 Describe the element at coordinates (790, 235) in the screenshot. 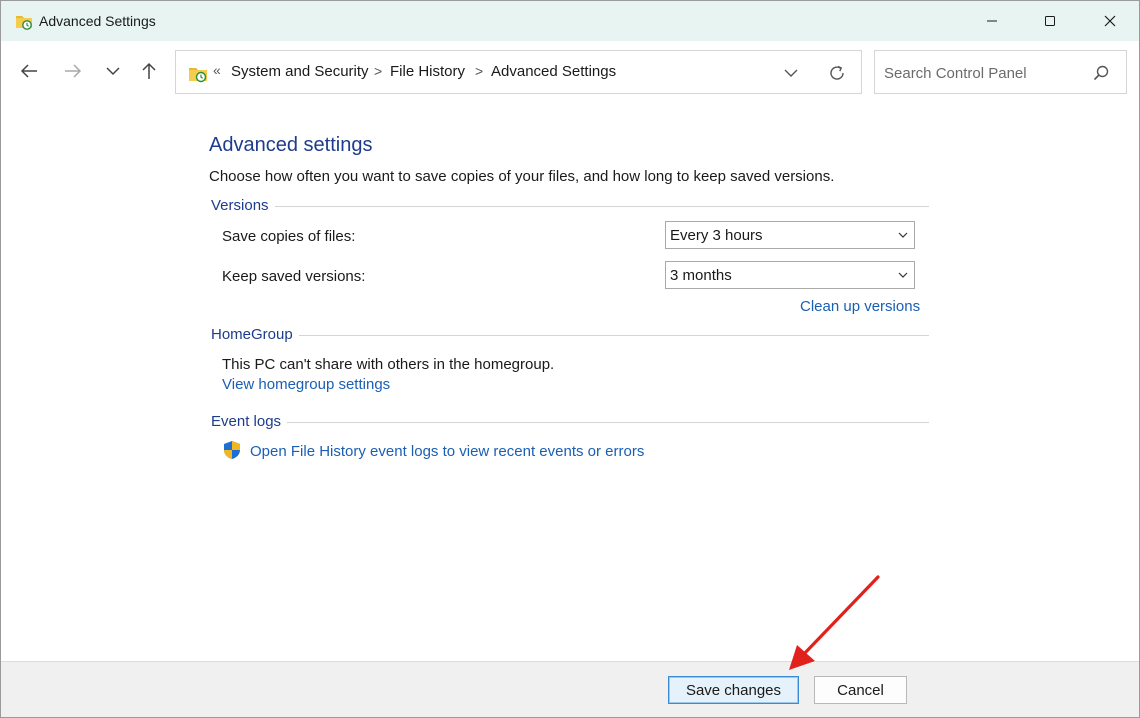

I see `save-copies-select: Every 3 hours` at that location.